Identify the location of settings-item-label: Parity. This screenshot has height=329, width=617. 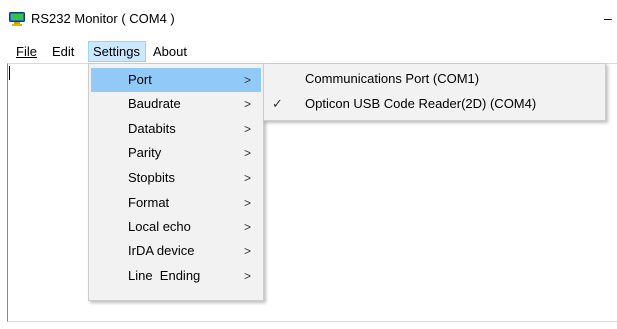
(145, 152).